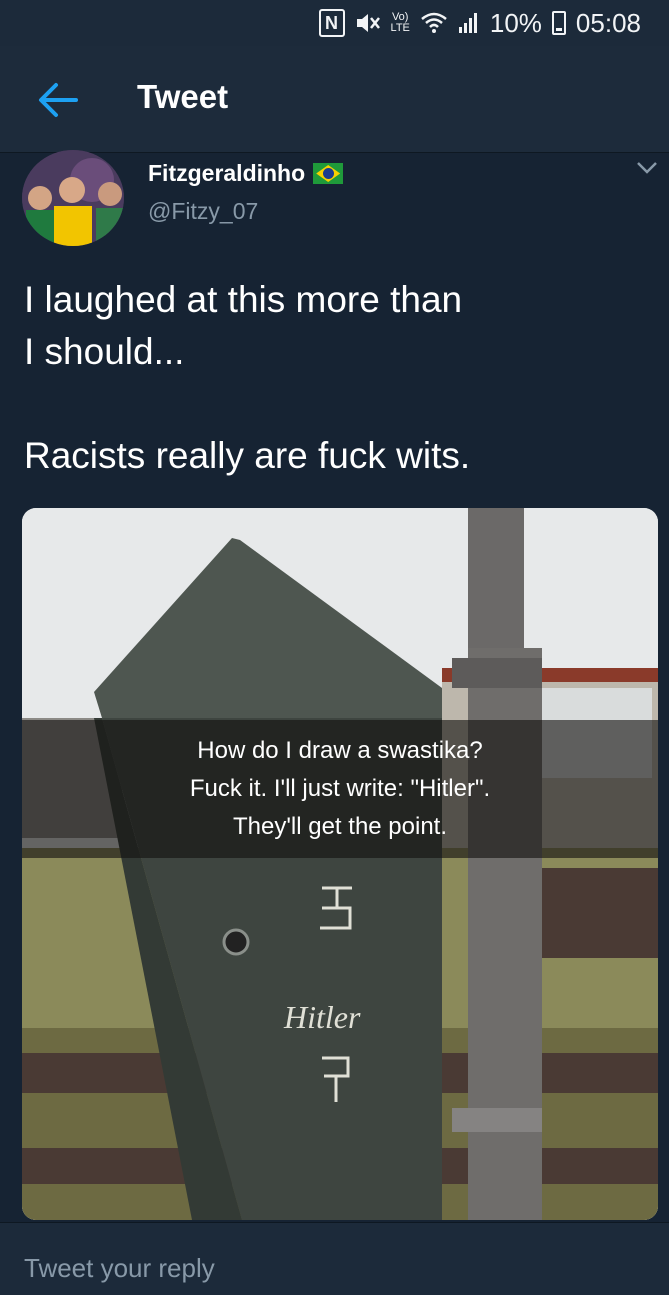 This screenshot has width=669, height=1295. Describe the element at coordinates (515, 22) in the screenshot. I see `battery-percent: 10%` at that location.